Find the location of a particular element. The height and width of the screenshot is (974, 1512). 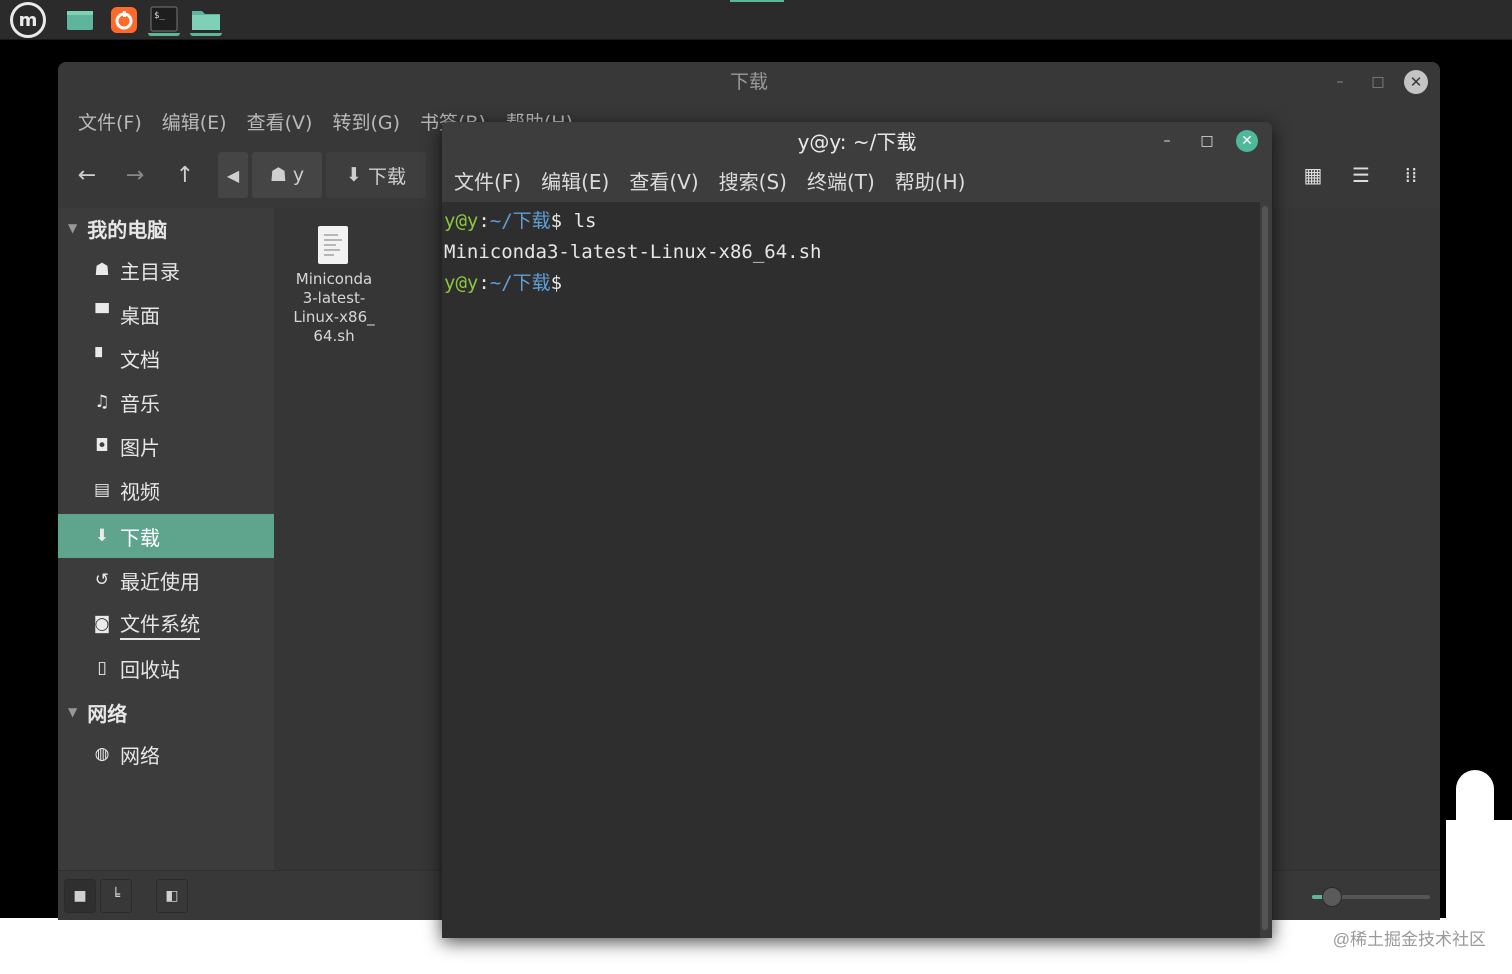

zoom-slider is located at coordinates (1371, 897).